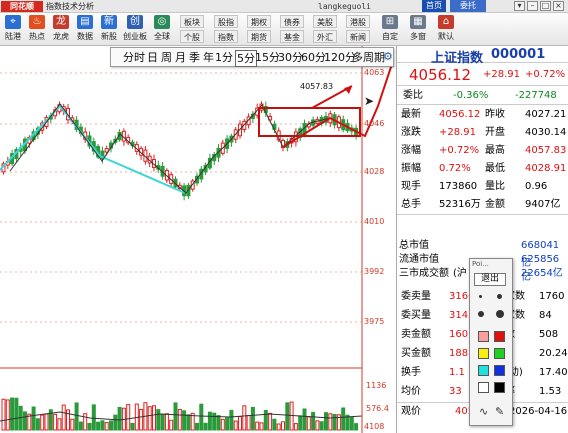 This screenshot has height=433, width=568. What do you see at coordinates (358, 36) in the screenshot?
I see `tab-xinwen: 新闻` at bounding box center [358, 36].